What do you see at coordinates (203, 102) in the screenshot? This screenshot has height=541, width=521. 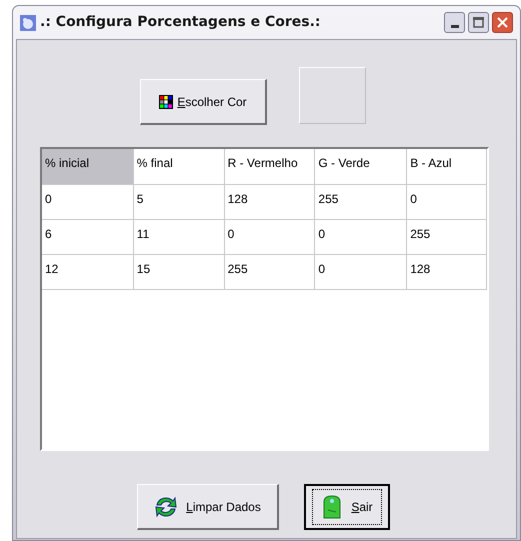 I see `choose-color-button: Escolher Cor` at bounding box center [203, 102].